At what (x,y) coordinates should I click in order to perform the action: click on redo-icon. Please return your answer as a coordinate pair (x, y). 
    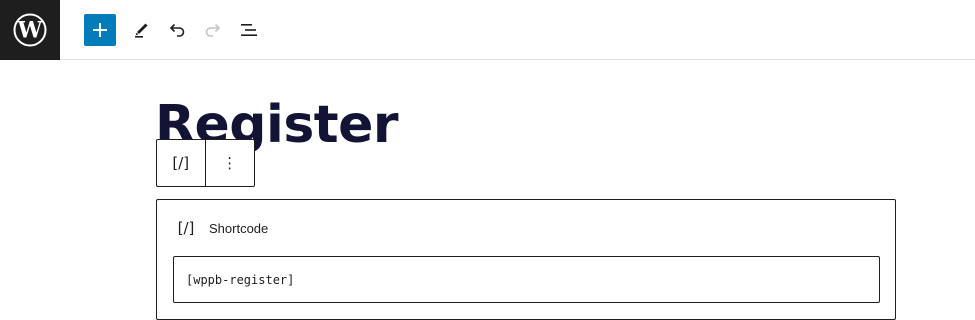
    Looking at the image, I should click on (213, 30).